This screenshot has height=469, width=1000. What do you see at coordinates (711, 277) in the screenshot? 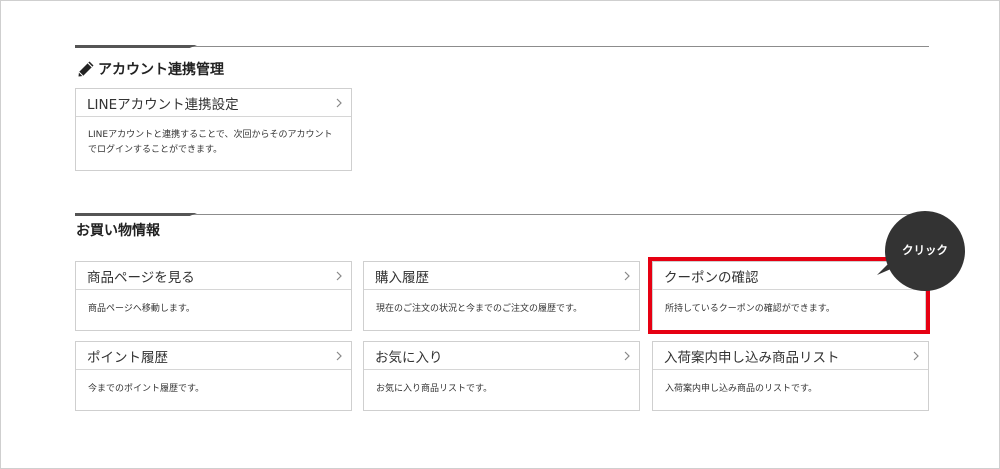
I see `card-title: クーポンの確認` at bounding box center [711, 277].